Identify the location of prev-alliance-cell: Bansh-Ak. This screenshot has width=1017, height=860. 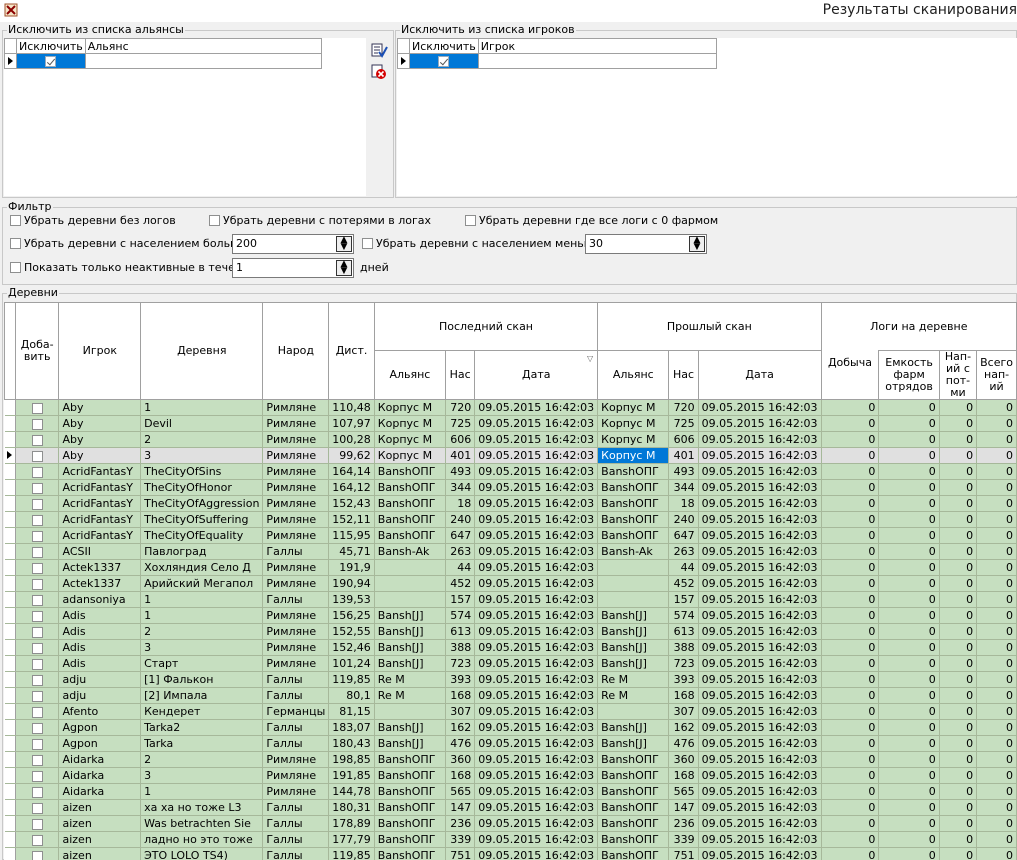
(633, 551).